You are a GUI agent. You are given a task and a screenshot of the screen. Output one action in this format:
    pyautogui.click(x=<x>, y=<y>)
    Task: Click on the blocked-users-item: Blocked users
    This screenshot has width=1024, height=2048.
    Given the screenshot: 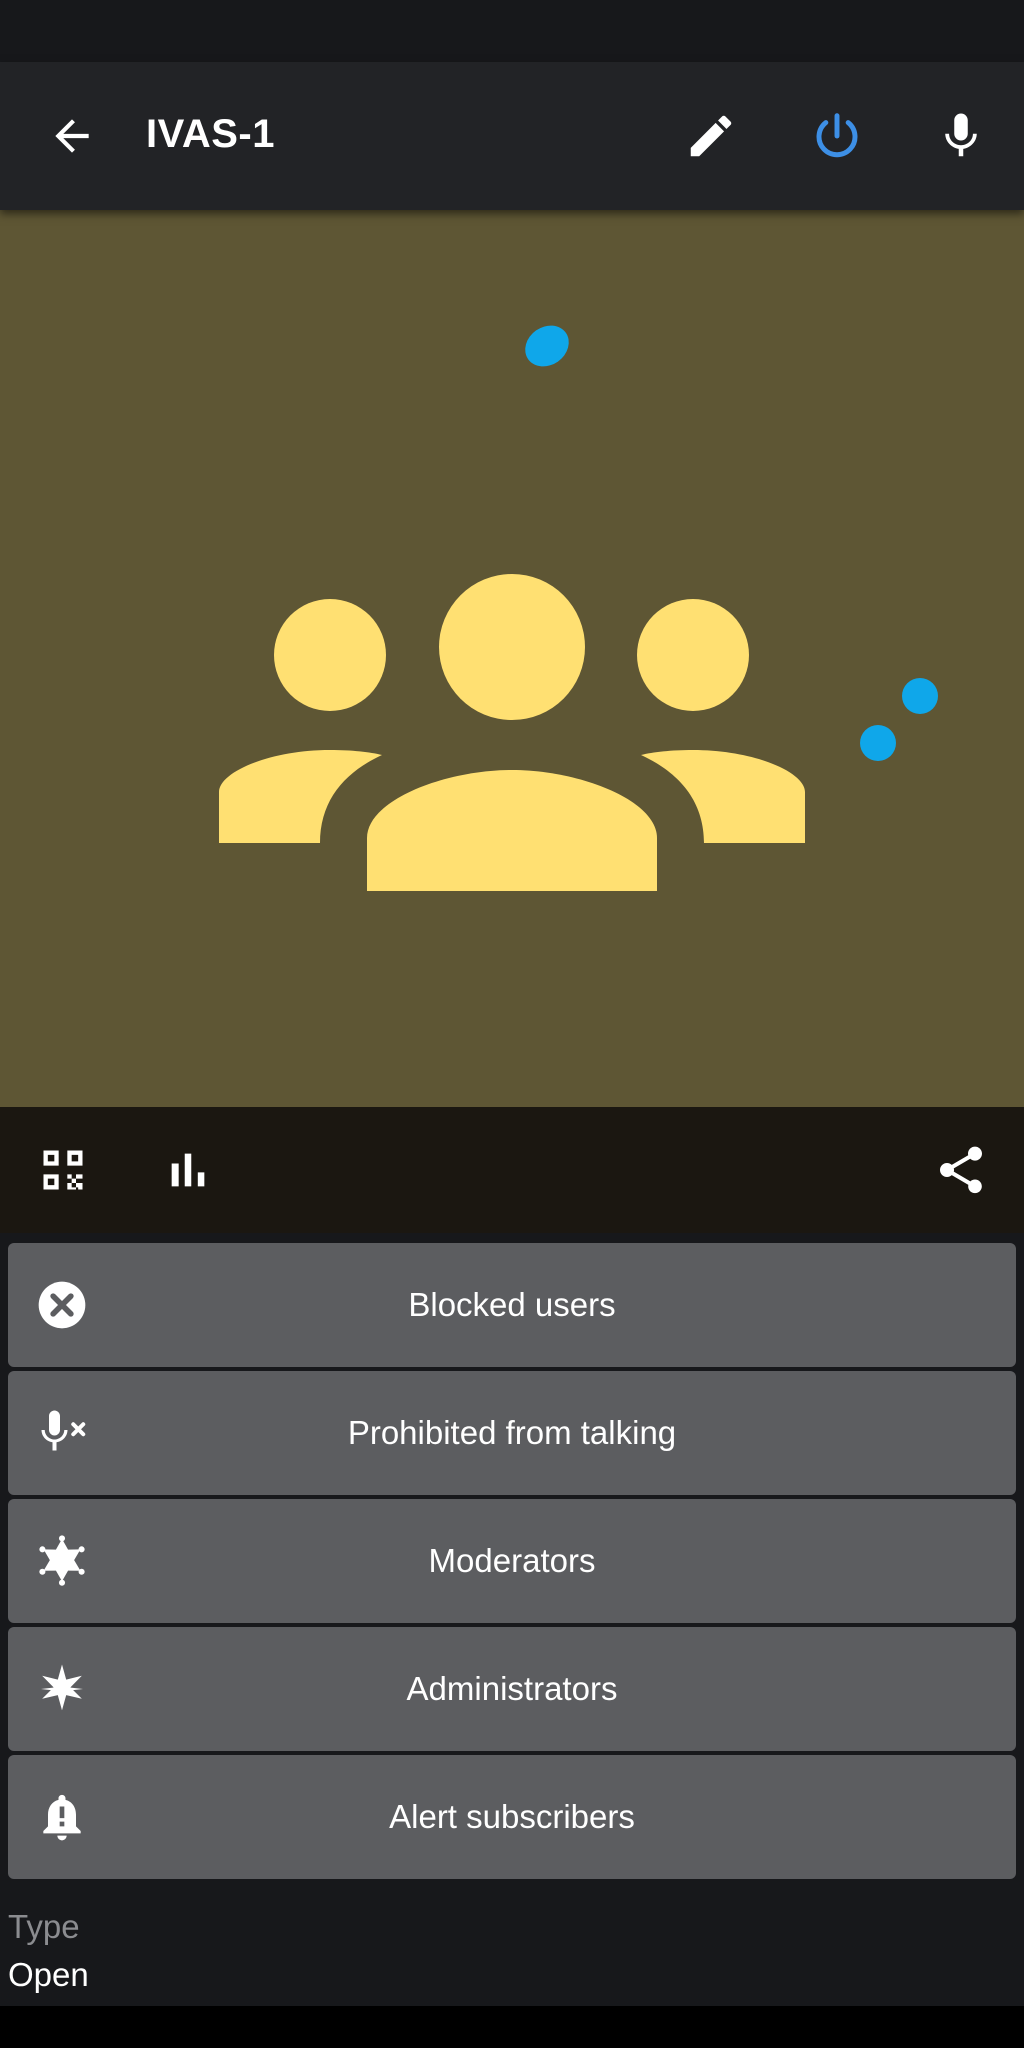 What is the action you would take?
    pyautogui.click(x=512, y=1305)
    